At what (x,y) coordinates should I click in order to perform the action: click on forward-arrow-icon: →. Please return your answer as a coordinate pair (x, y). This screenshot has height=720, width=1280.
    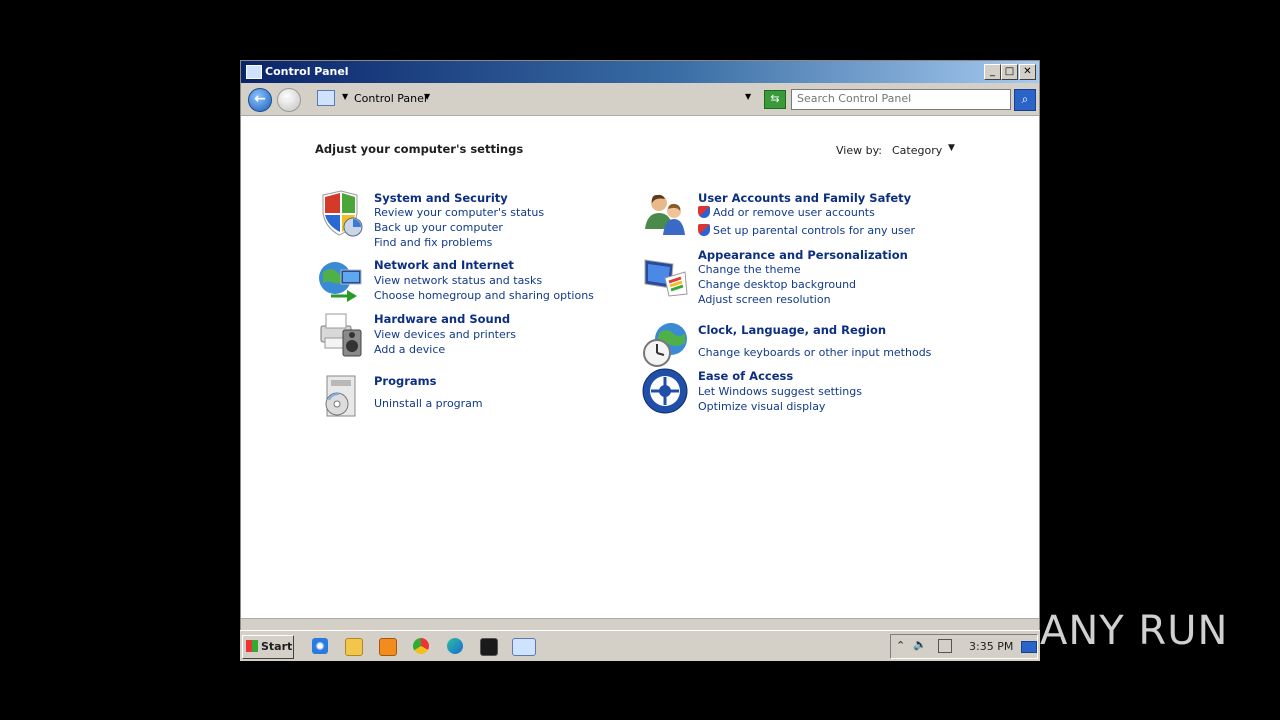
    Looking at the image, I should click on (289, 99).